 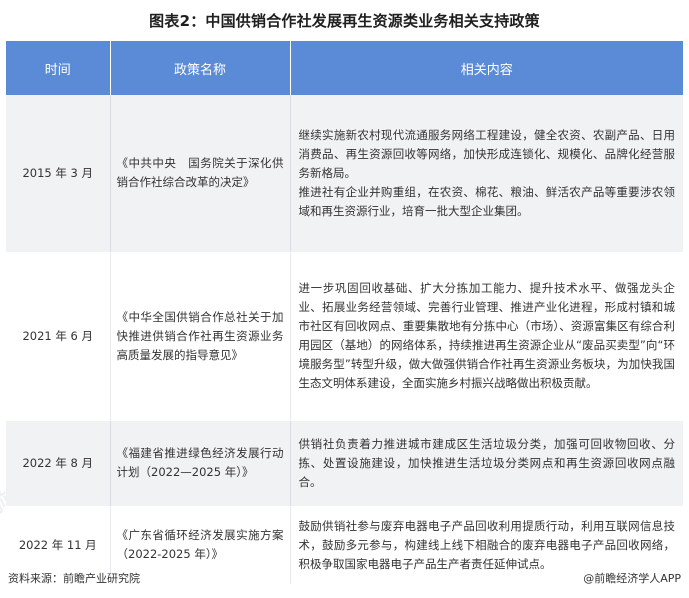 I want to click on row-time: 2022 年 8 月, so click(x=58, y=463).